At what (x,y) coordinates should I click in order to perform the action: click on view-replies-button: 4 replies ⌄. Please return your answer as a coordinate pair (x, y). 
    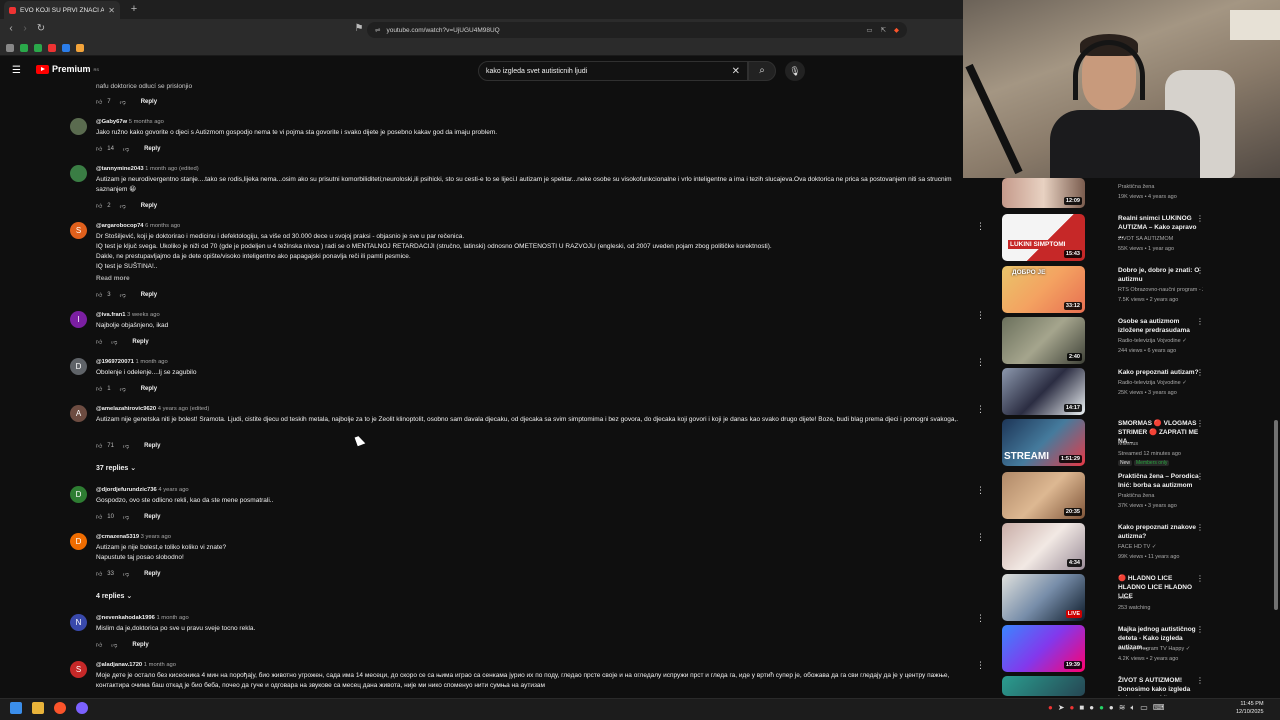
    Looking at the image, I should click on (114, 596).